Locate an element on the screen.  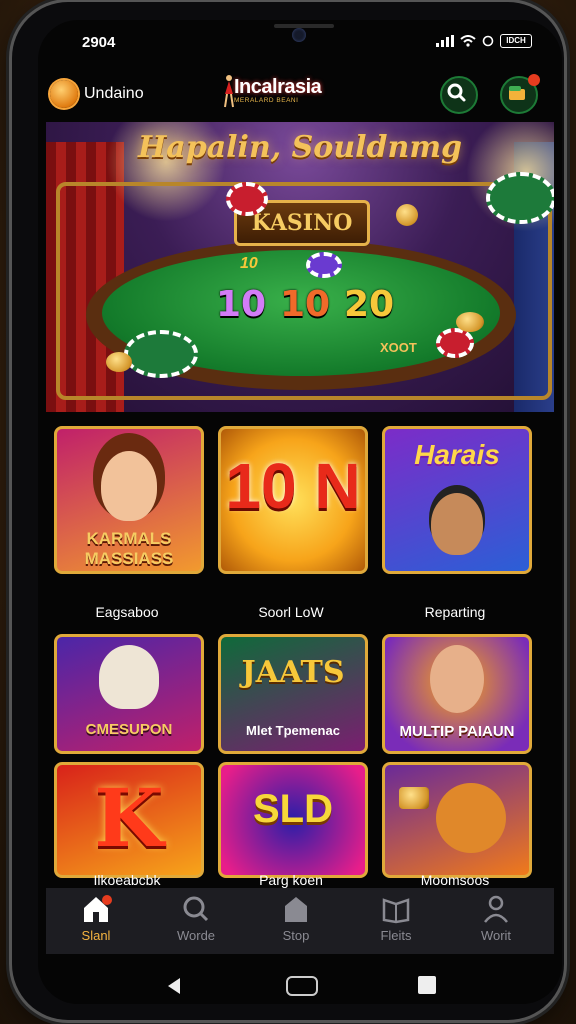
dancer-logo-icon is located at coordinates (229, 91).